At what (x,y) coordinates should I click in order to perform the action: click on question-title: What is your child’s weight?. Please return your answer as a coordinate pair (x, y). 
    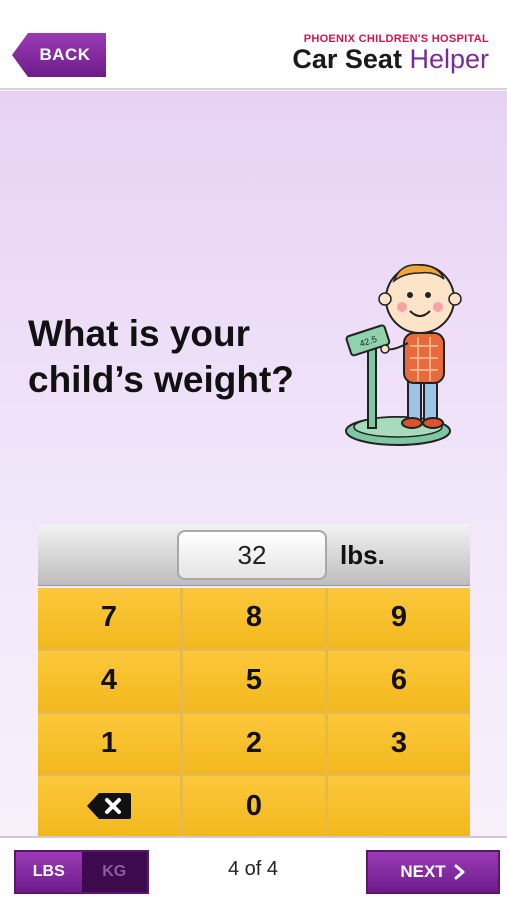
    Looking at the image, I should click on (161, 356).